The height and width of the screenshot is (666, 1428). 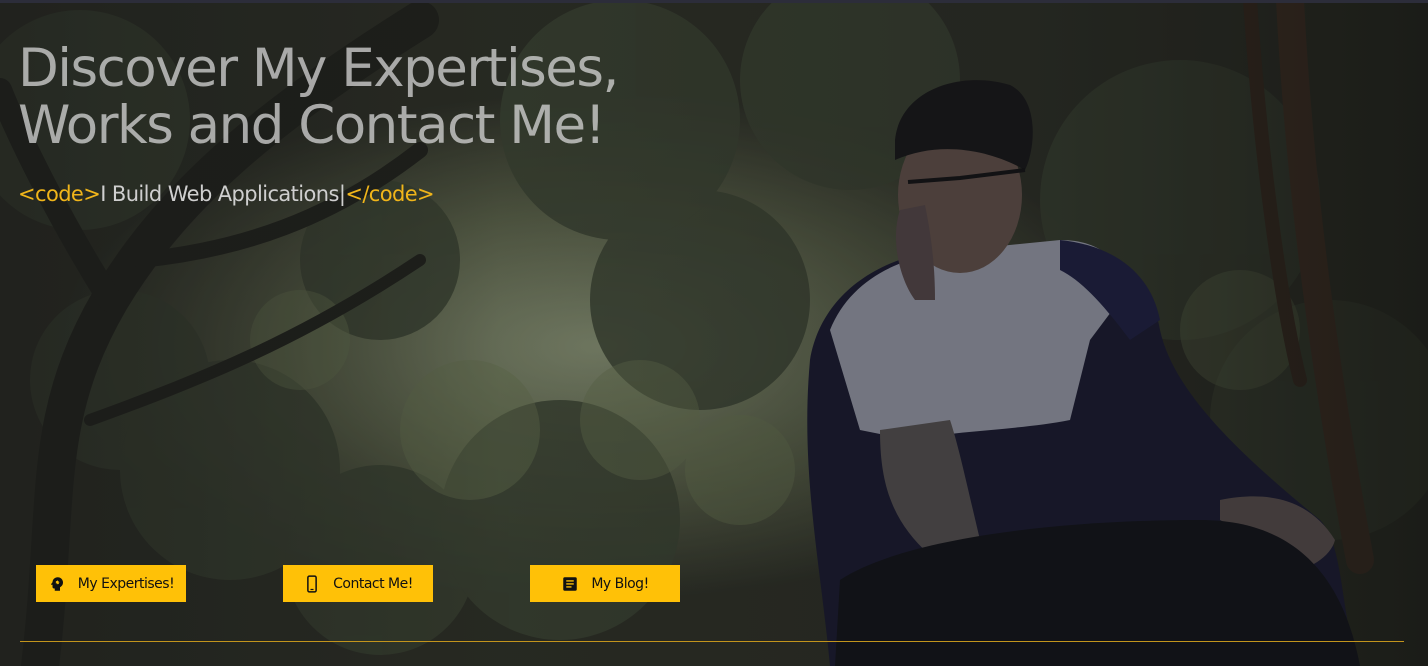 I want to click on contact-me-button: Contact Me!, so click(x=358, y=583).